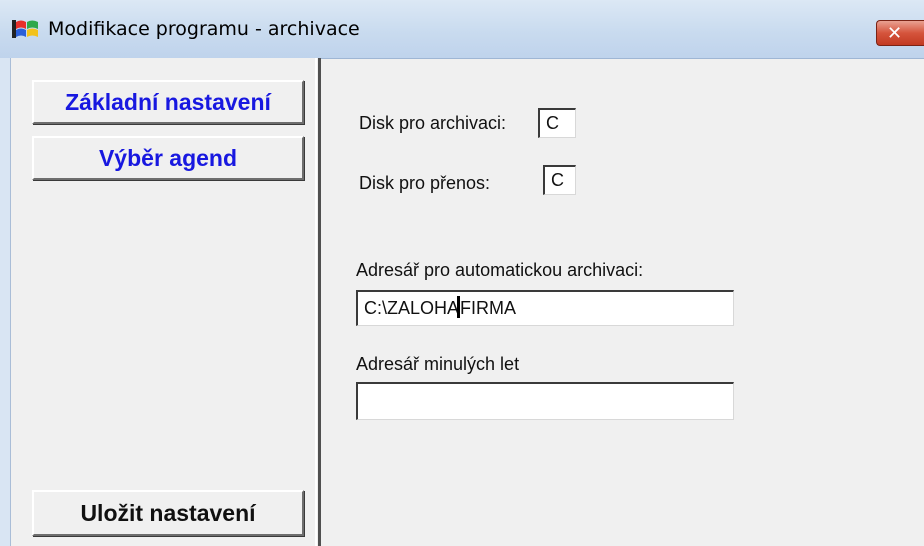  I want to click on panel-divider, so click(318, 302).